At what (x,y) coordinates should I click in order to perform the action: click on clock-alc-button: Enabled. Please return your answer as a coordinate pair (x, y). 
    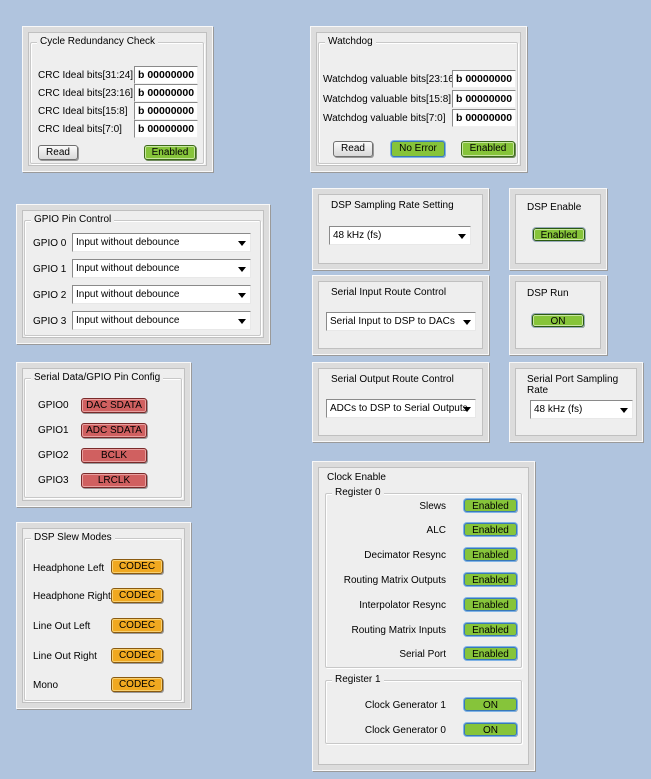
    Looking at the image, I should click on (490, 529).